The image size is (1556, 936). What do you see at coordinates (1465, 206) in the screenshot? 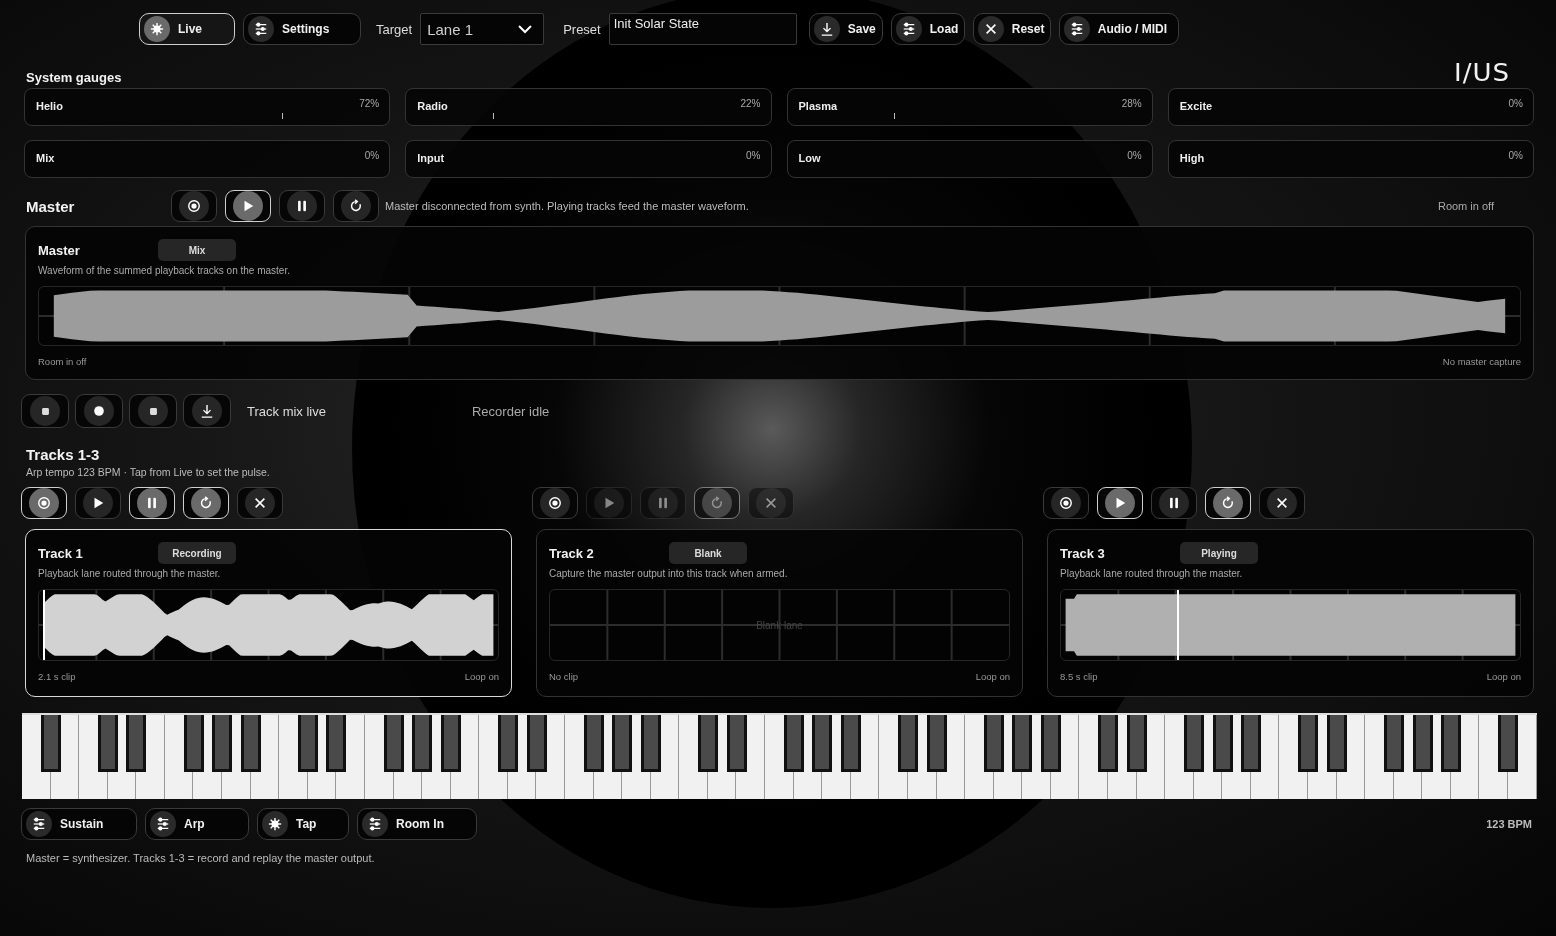
I see `status-text: Room in off` at bounding box center [1465, 206].